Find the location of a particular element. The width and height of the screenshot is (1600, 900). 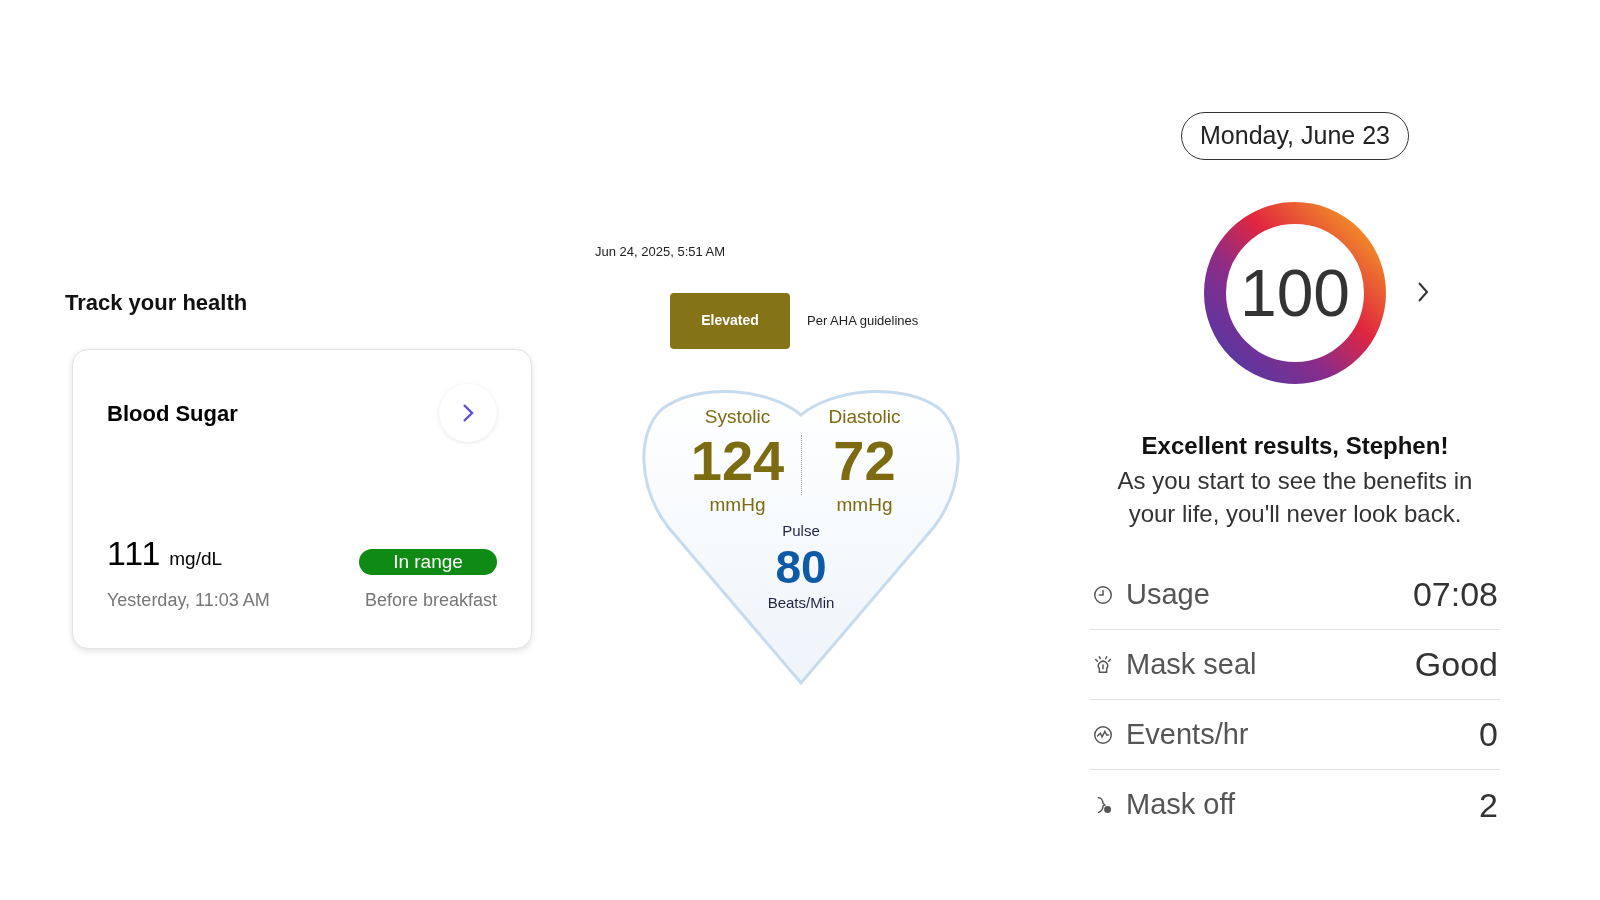

metric-value: Good is located at coordinates (1456, 664).